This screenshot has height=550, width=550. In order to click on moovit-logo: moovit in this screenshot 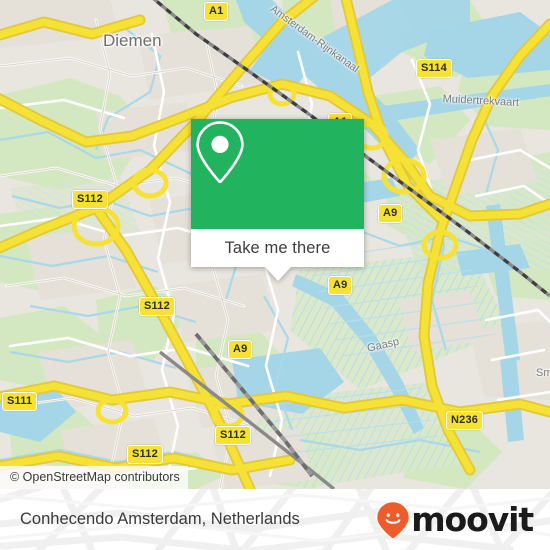, I will do `click(455, 519)`.